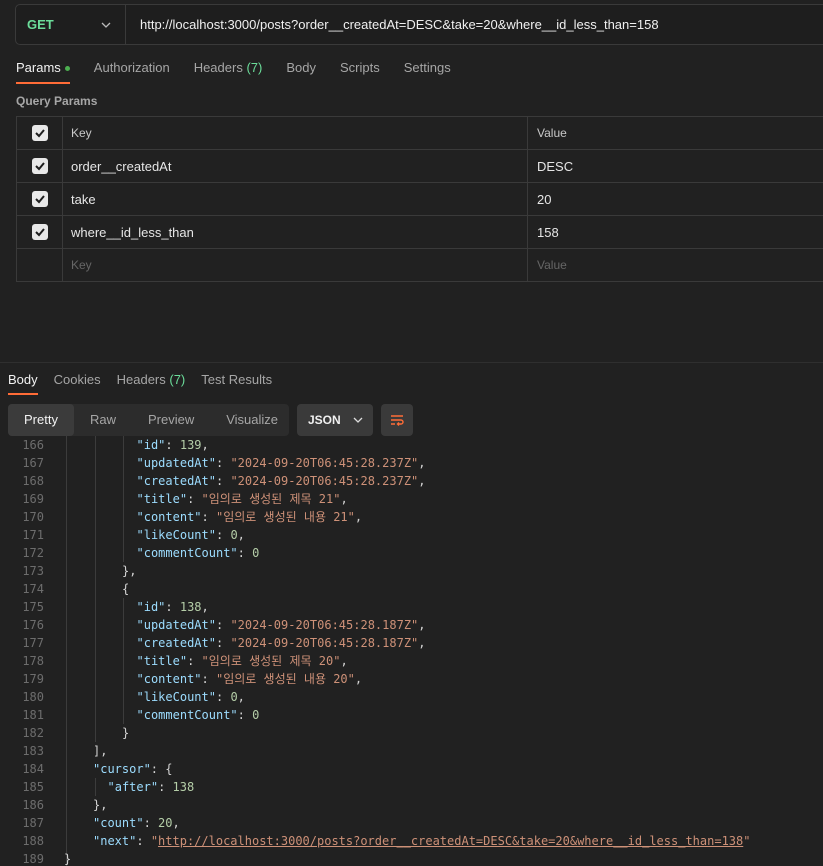 The image size is (823, 866). Describe the element at coordinates (295, 199) in the screenshot. I see `param-key: take` at that location.